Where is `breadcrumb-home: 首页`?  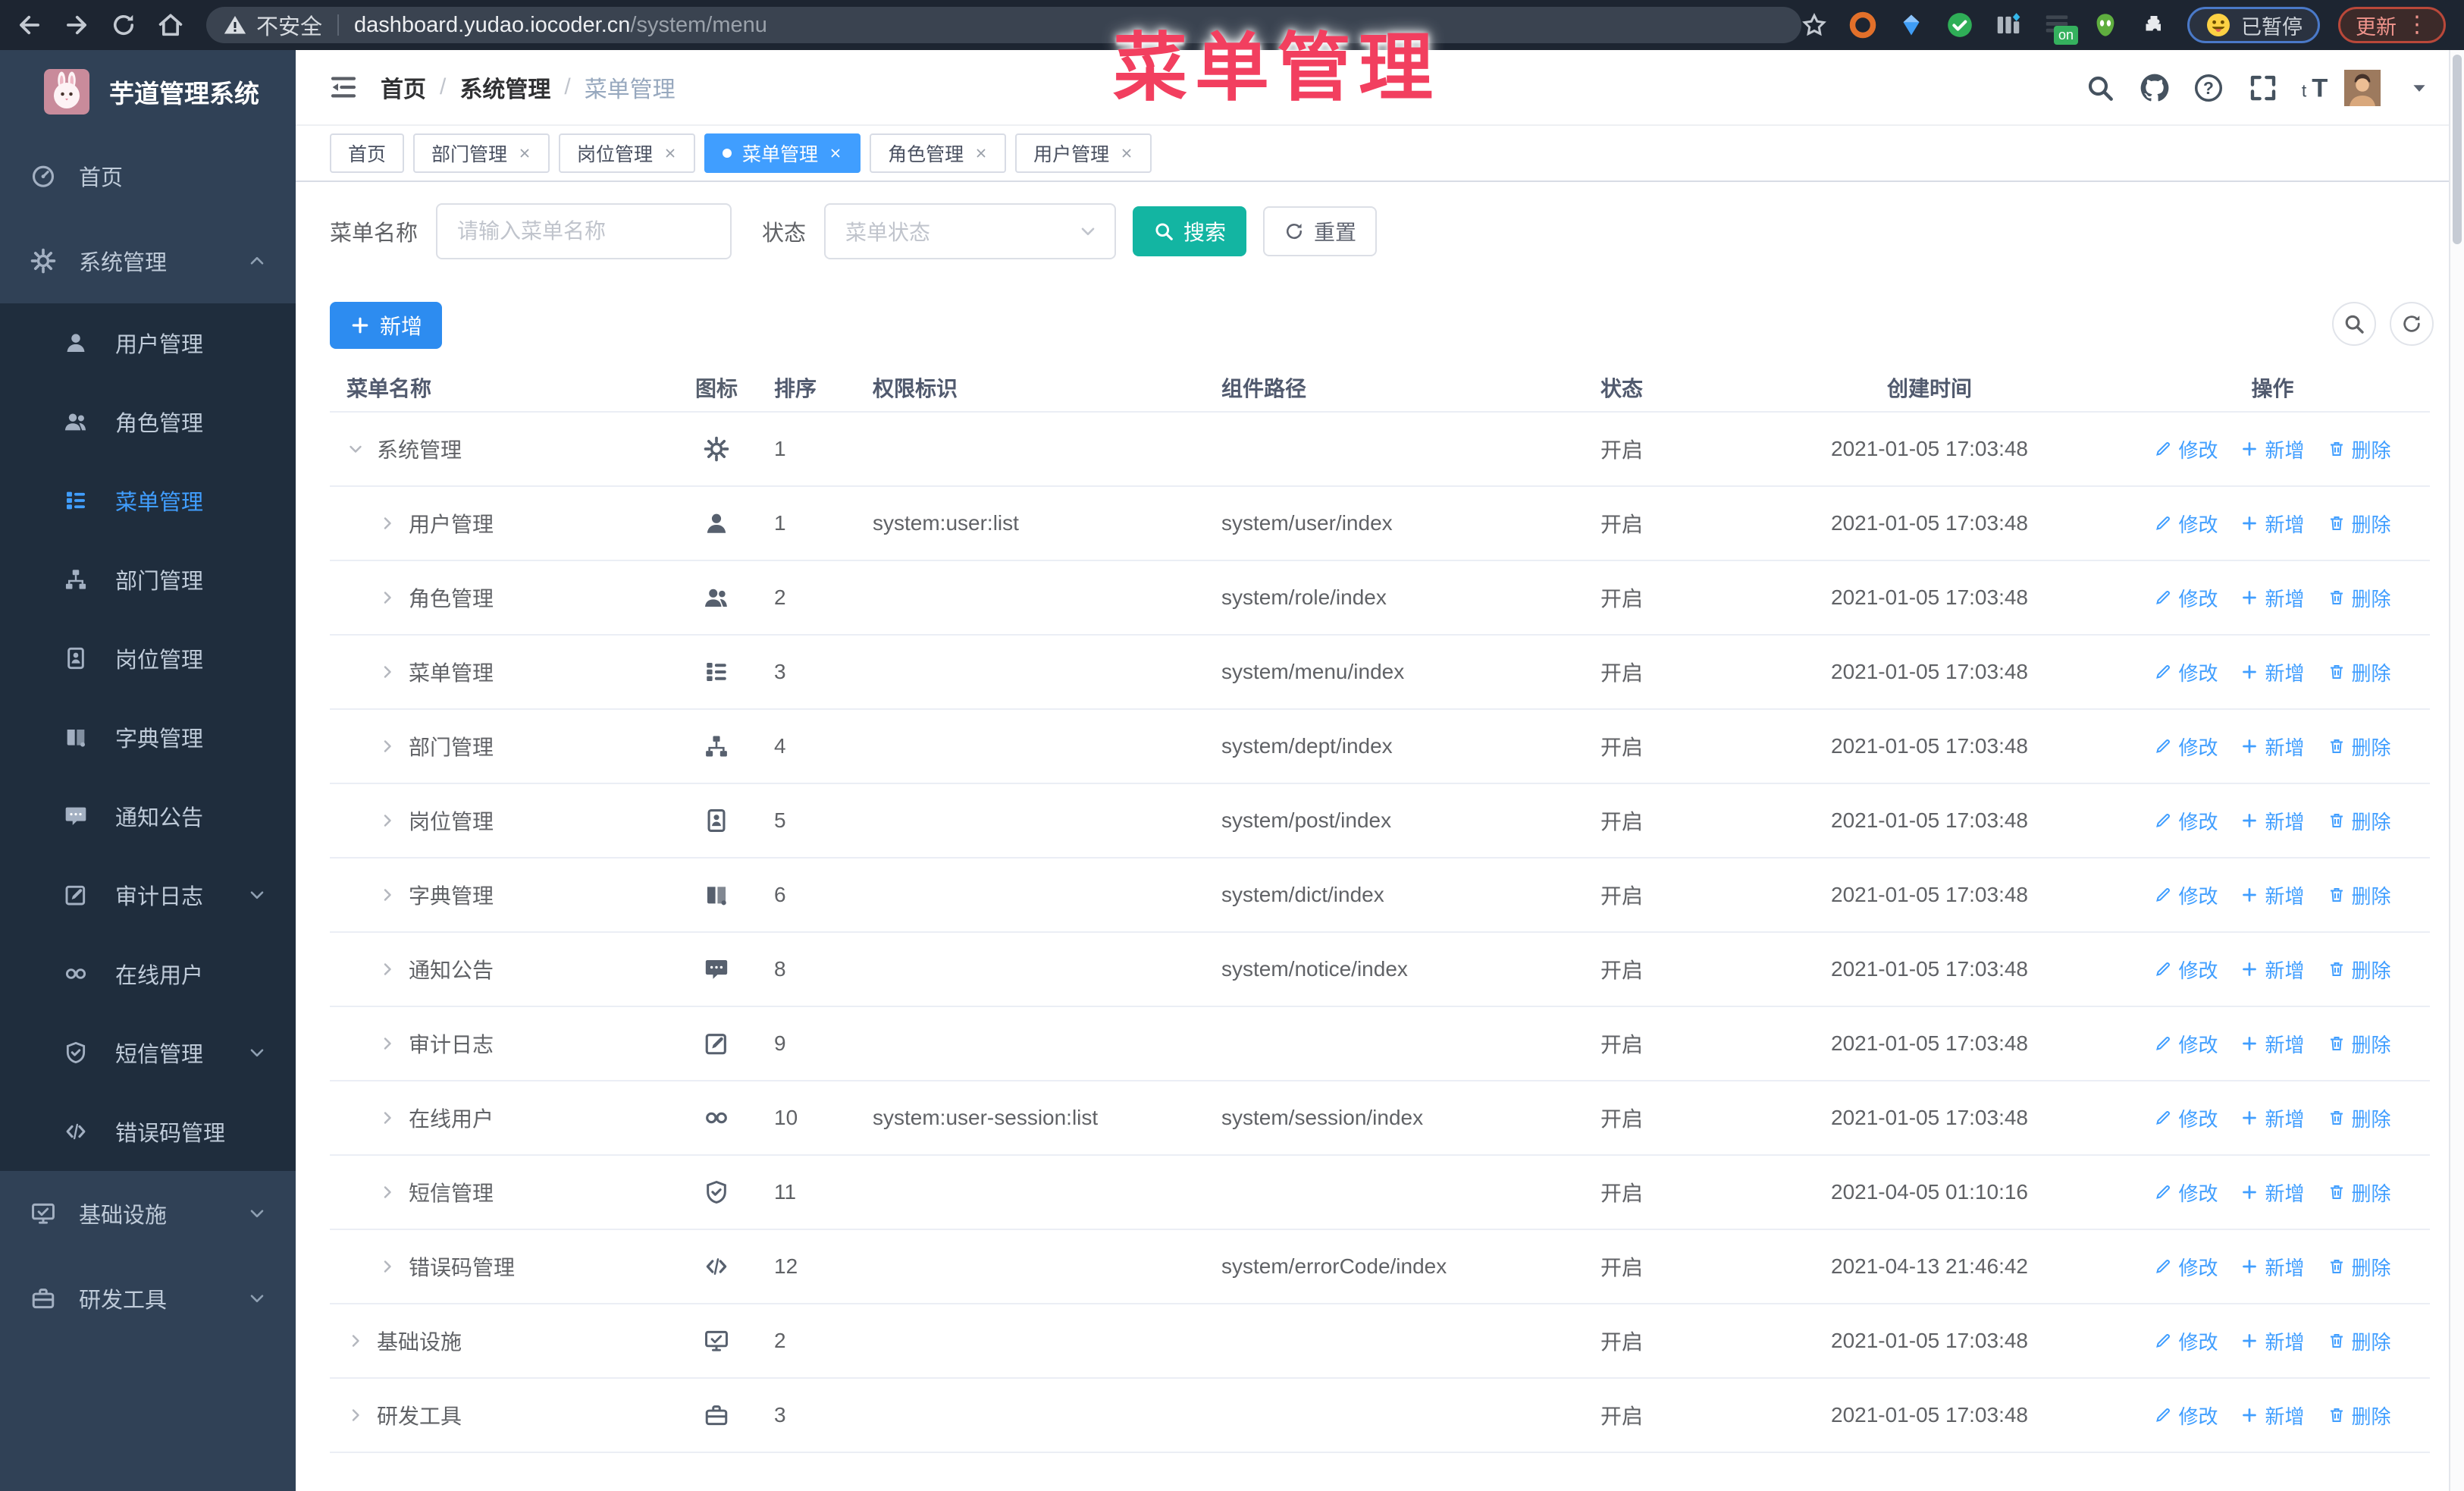 breadcrumb-home: 首页 is located at coordinates (403, 87).